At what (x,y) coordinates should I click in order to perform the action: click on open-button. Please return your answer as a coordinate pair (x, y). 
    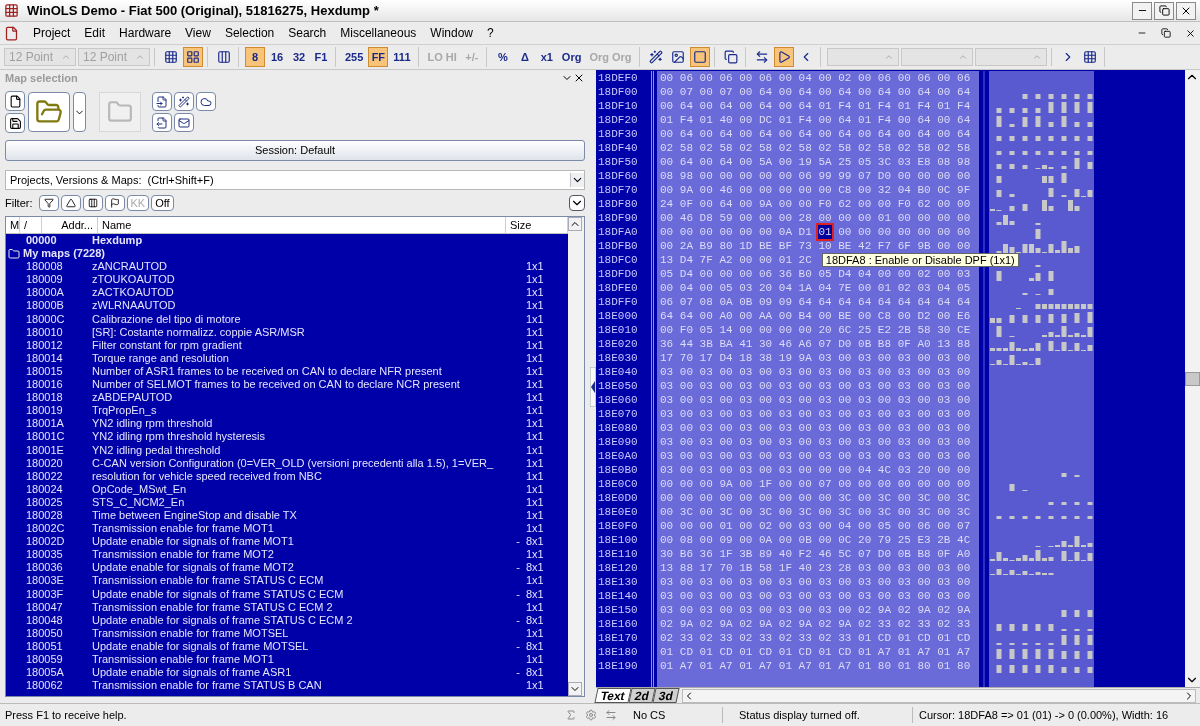
    Looking at the image, I should click on (49, 112).